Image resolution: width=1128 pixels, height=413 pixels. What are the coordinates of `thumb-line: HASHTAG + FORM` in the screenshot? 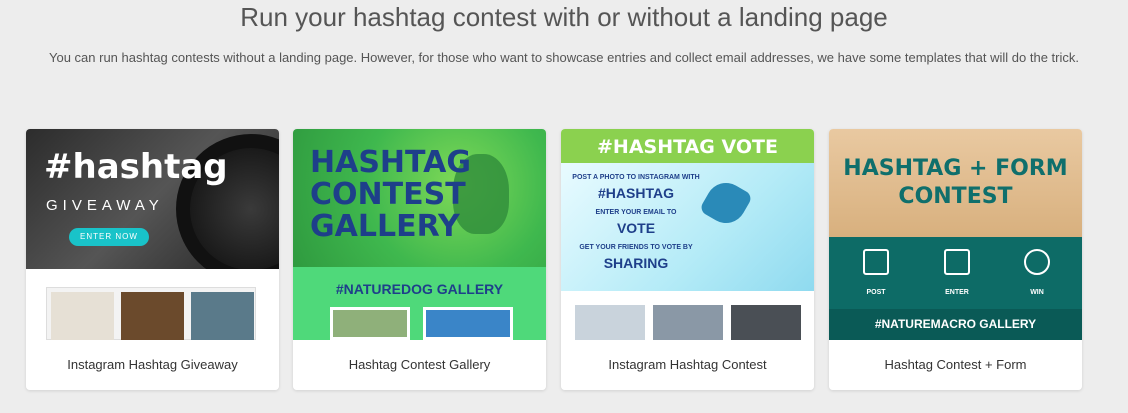 It's located at (955, 168).